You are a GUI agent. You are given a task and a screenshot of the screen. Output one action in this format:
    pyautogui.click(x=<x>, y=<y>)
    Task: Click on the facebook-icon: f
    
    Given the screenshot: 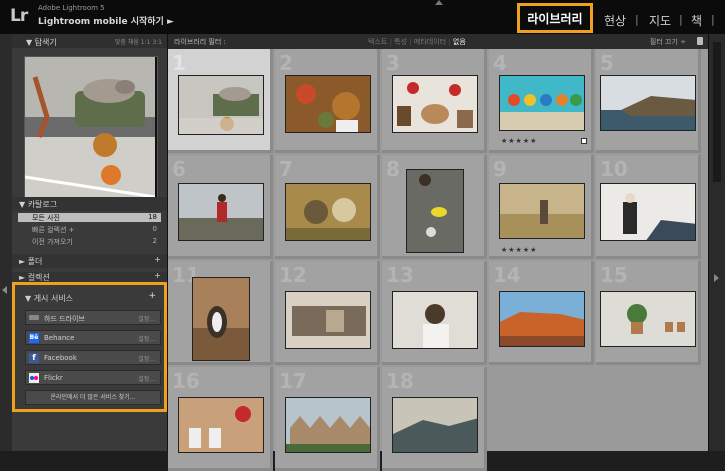 What is the action you would take?
    pyautogui.click(x=34, y=358)
    